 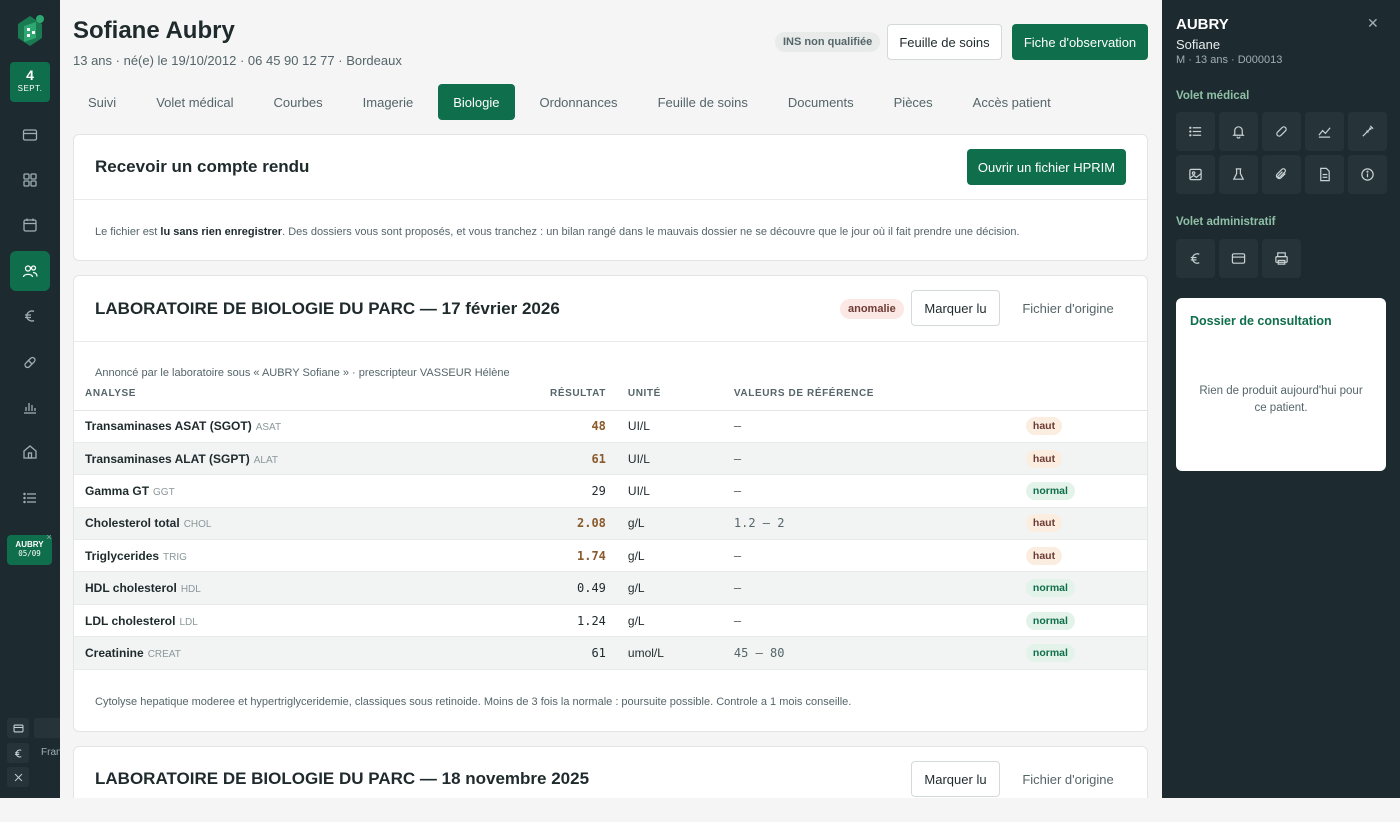 I want to click on side-meta: M · 13 ans · D000013, so click(x=1229, y=60).